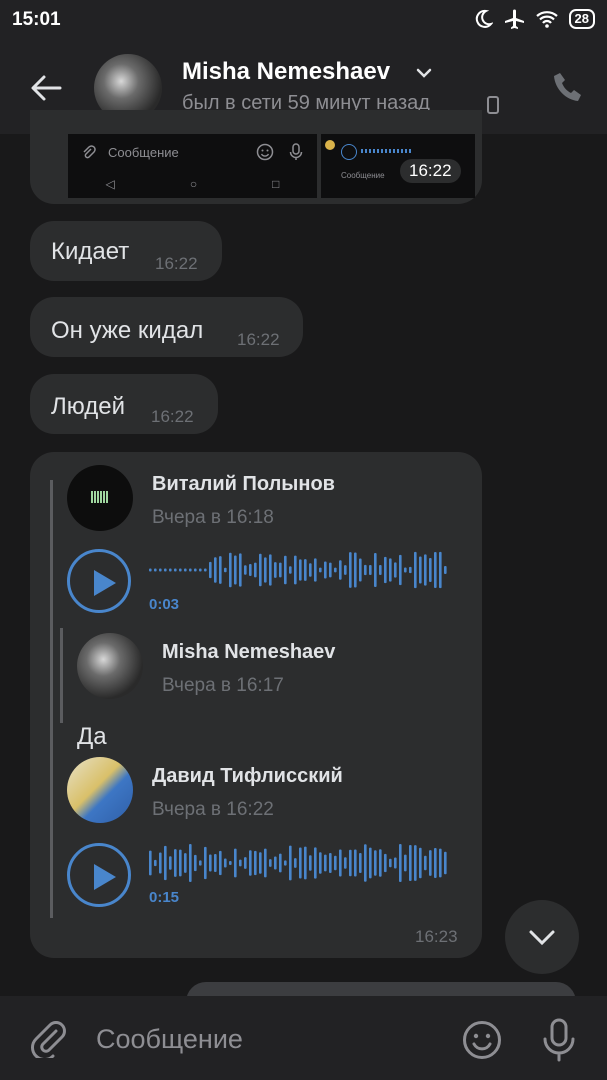  What do you see at coordinates (243, 484) in the screenshot?
I see `forwarded-author: Виталий Полынов` at bounding box center [243, 484].